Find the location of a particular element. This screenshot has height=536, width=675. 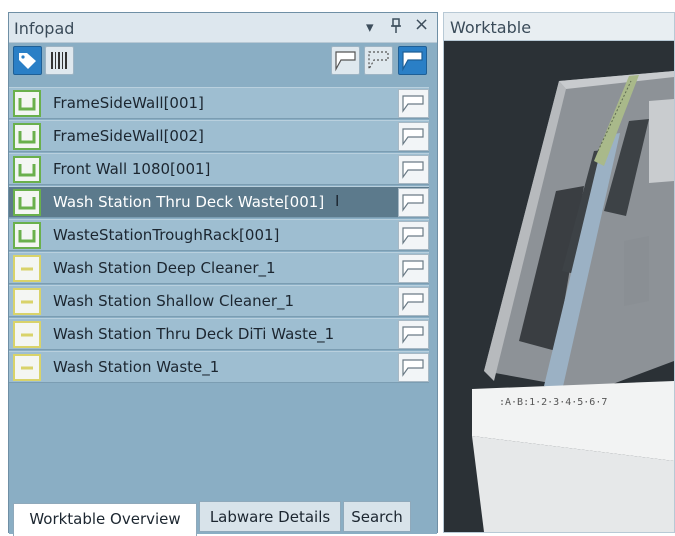

flag-filter-button-active is located at coordinates (412, 60).